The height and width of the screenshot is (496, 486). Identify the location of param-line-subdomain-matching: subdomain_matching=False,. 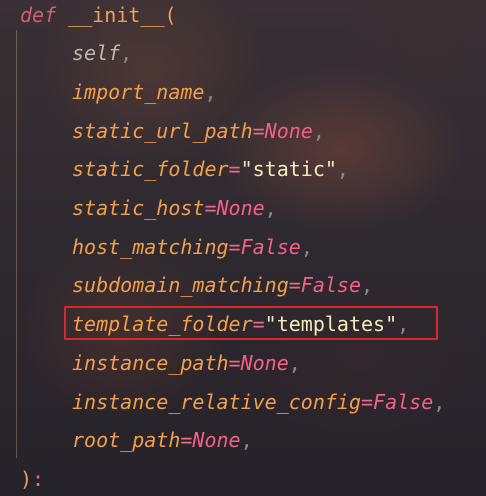
(222, 285).